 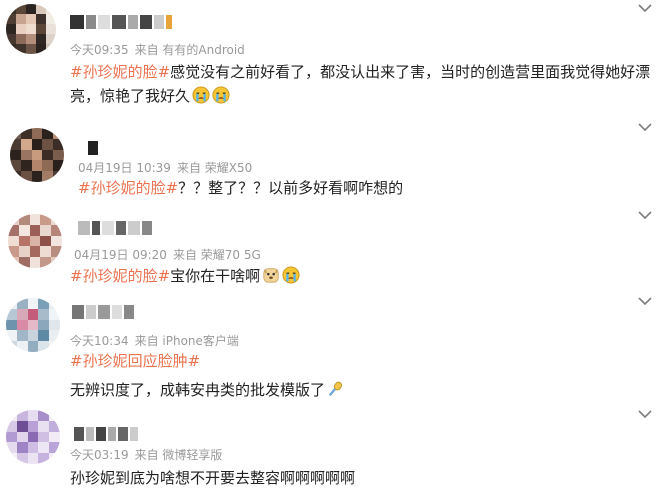 What do you see at coordinates (120, 255) in the screenshot?
I see `comment-time: 04月19日 09:20` at bounding box center [120, 255].